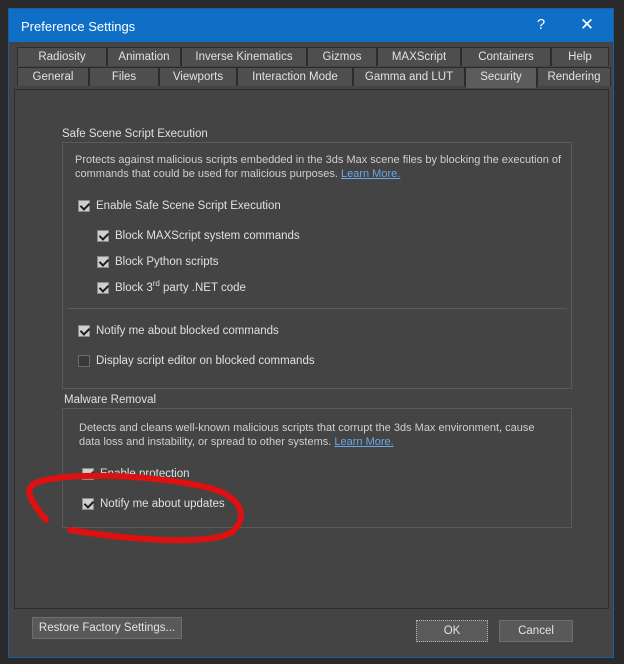 The image size is (624, 664). Describe the element at coordinates (110, 400) in the screenshot. I see `malware-group-title: Malware Removal` at that location.